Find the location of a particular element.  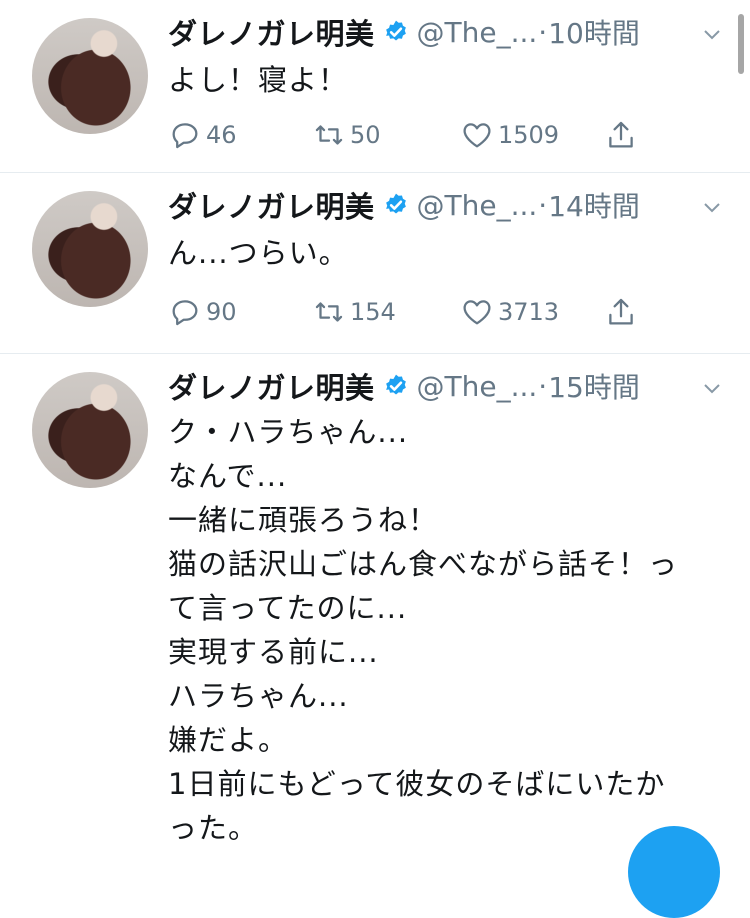

reply-count: 46 is located at coordinates (221, 135).